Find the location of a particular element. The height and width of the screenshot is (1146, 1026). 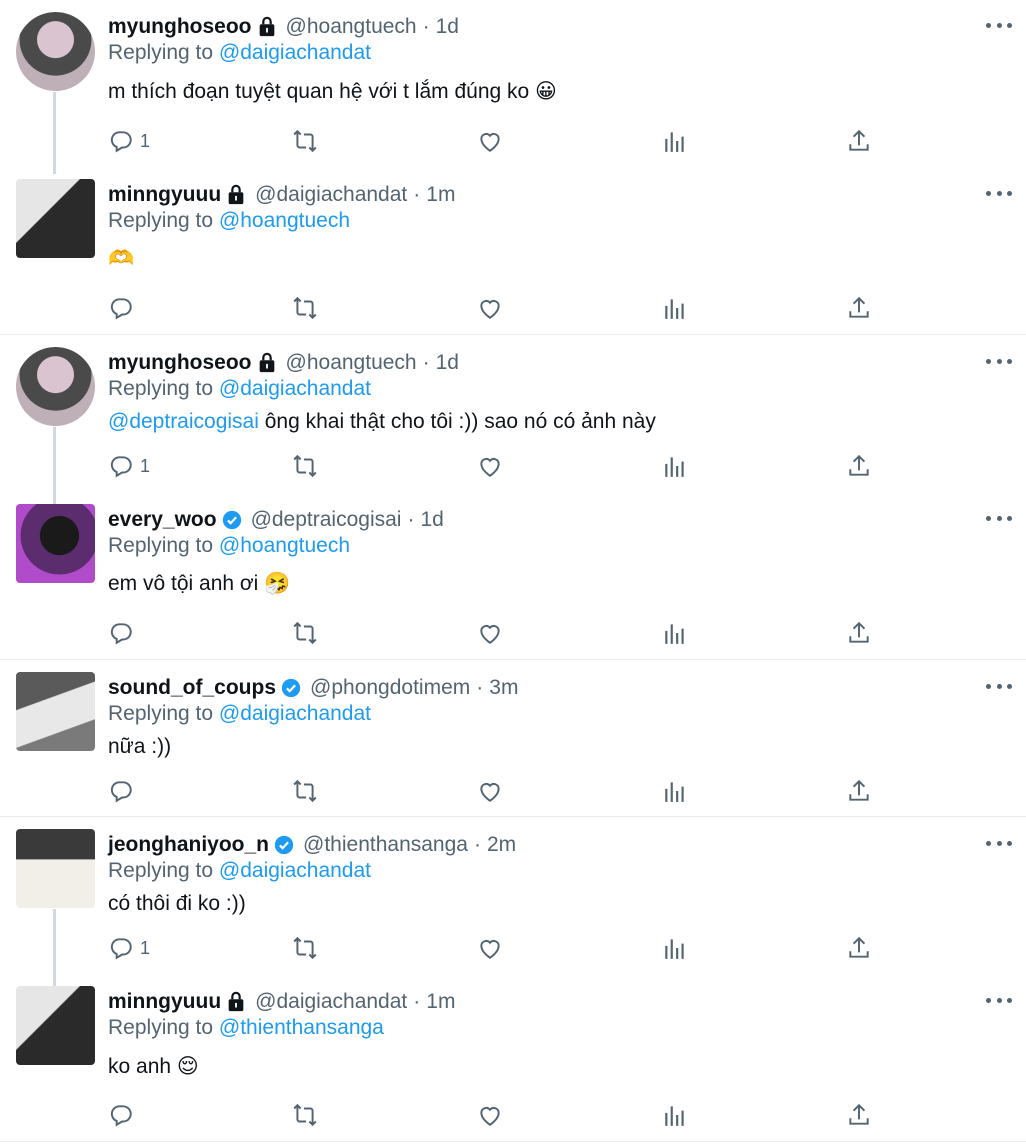

tweet-header: jeonghaniyoo_n @thienthansanga · 2m is located at coordinates (312, 845).